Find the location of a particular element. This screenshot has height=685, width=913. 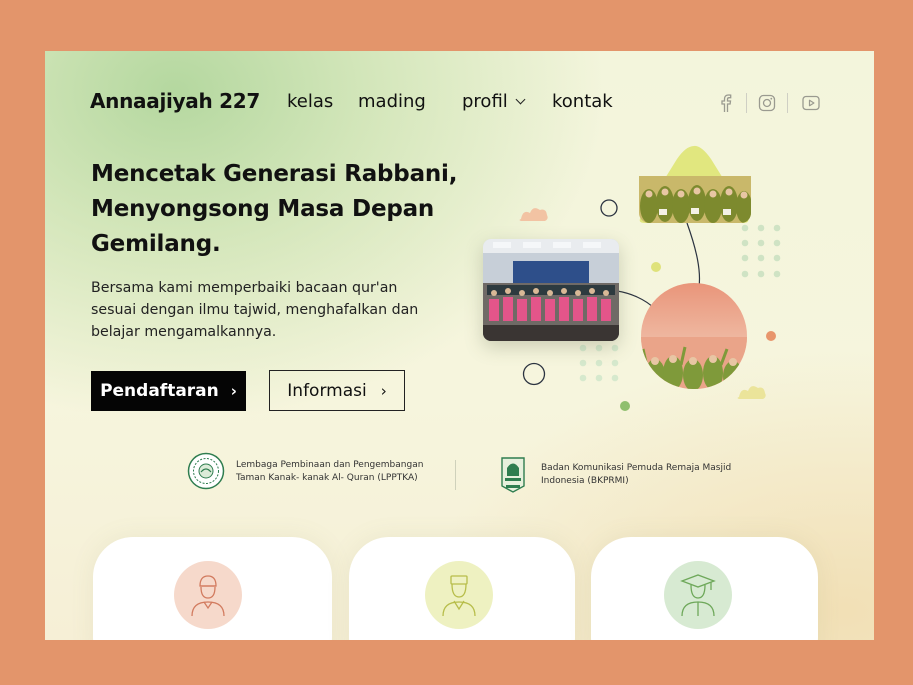

event-group-photo is located at coordinates (551, 290).